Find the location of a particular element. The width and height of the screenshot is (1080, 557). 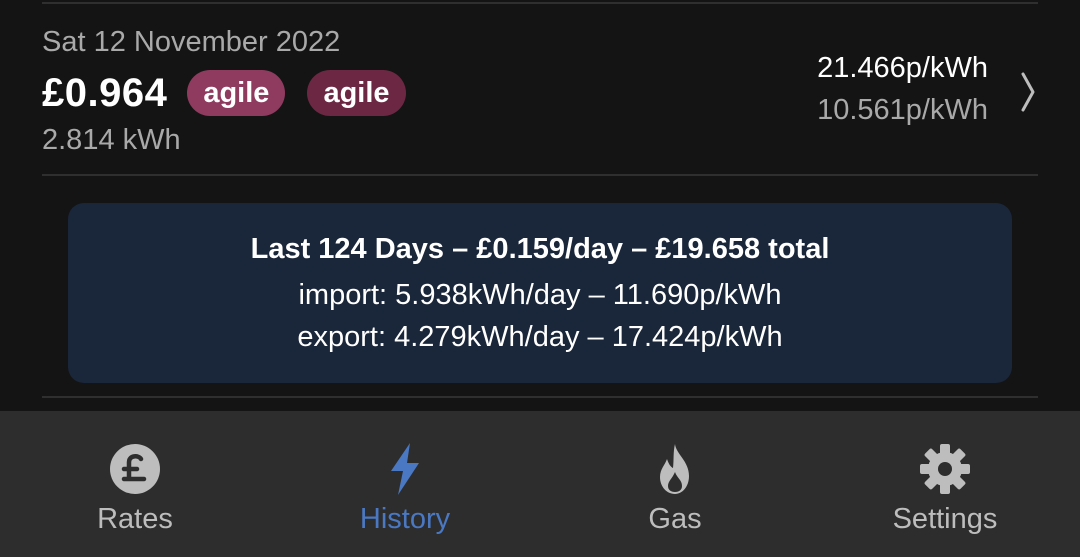

nav-item-rates: Rates is located at coordinates (135, 484).